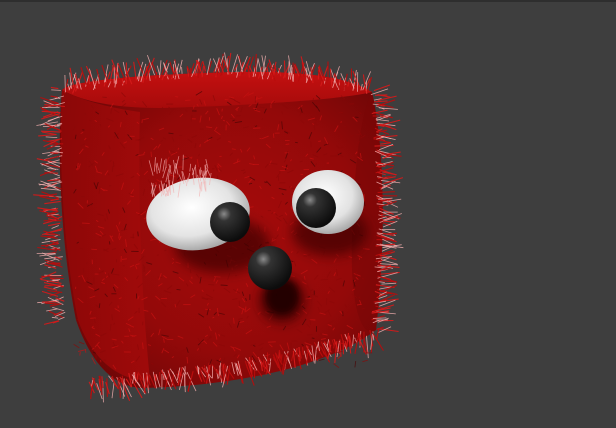 This screenshot has height=428, width=616. What do you see at coordinates (230, 222) in the screenshot?
I see `left-pupil` at bounding box center [230, 222].